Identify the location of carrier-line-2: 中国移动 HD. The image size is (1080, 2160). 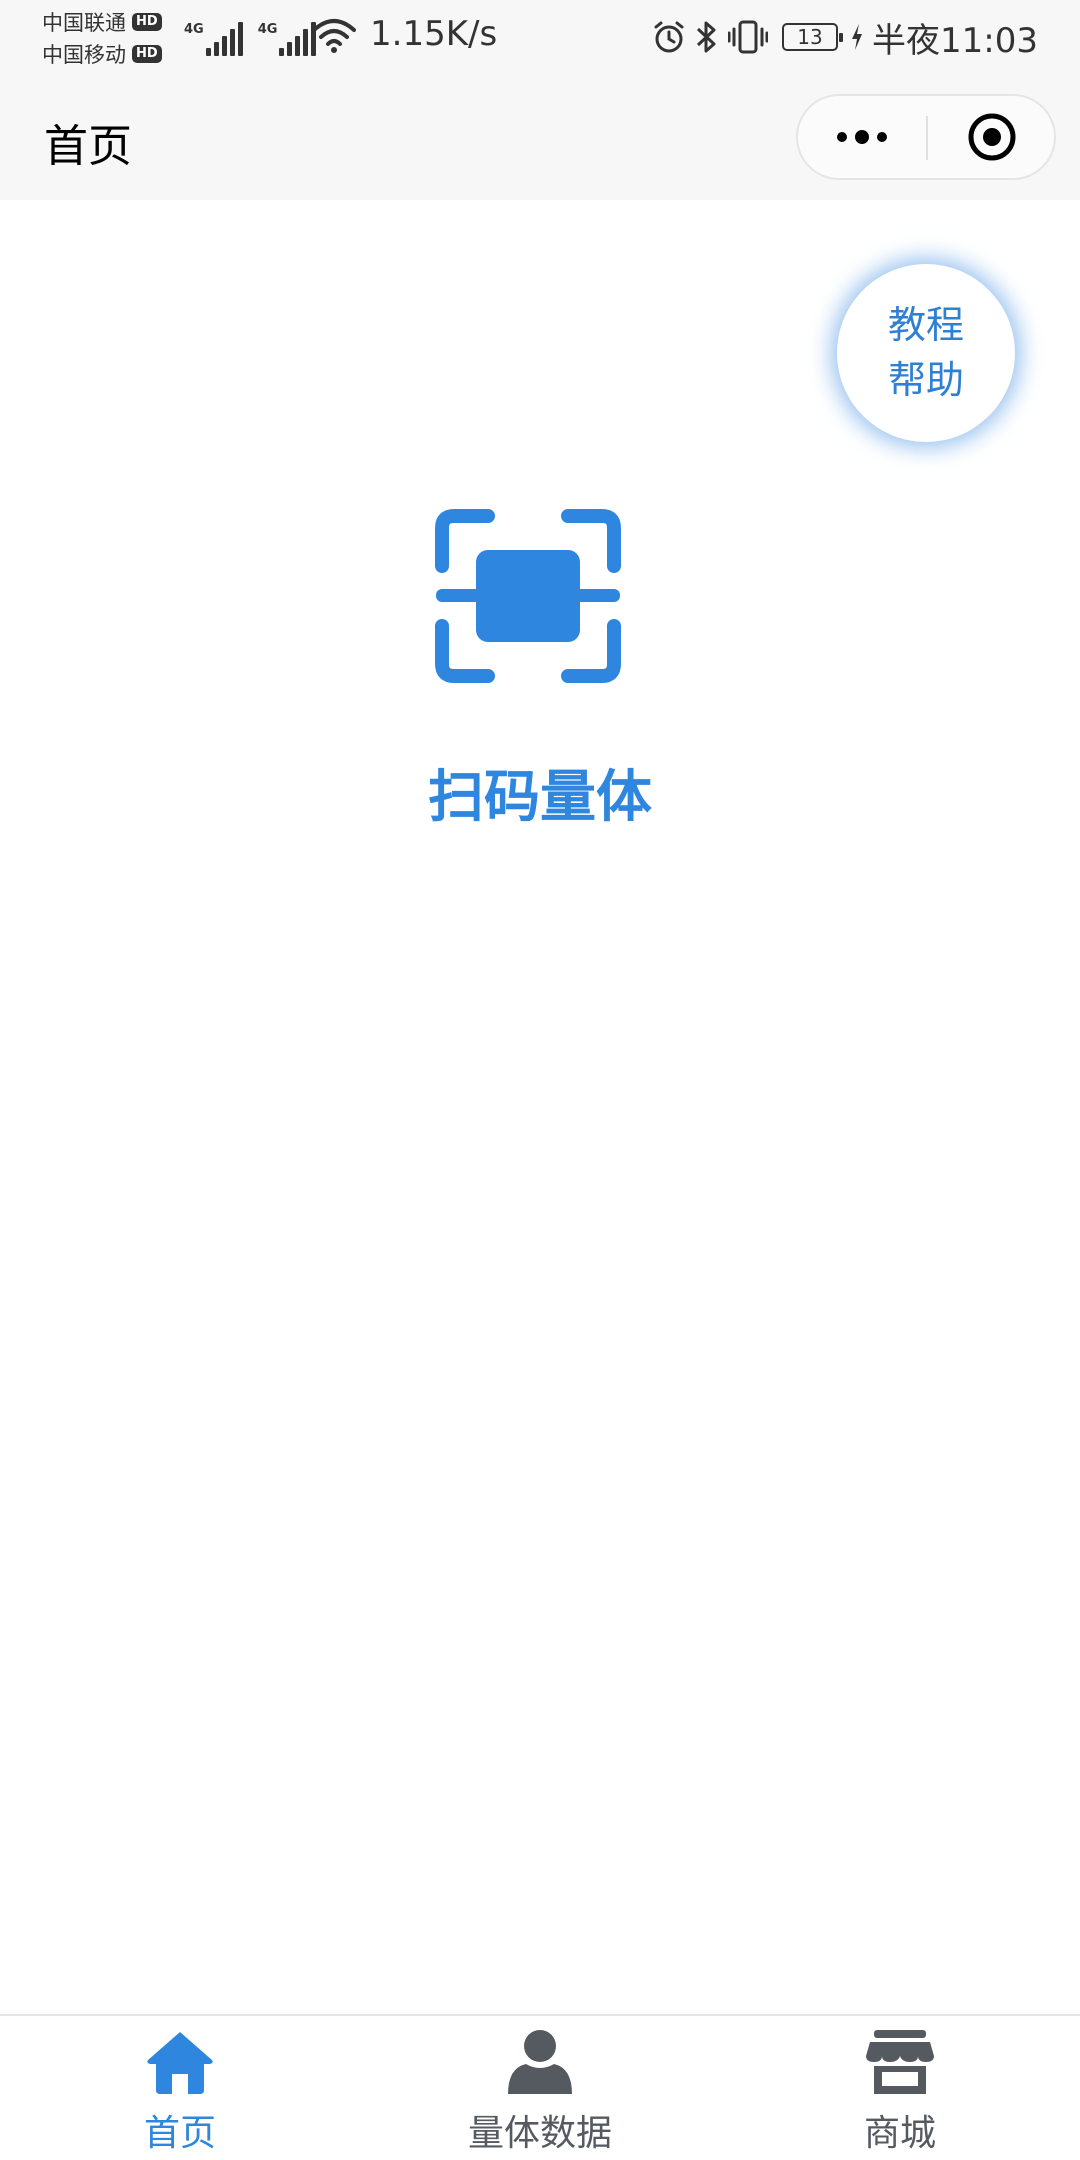
(112, 54).